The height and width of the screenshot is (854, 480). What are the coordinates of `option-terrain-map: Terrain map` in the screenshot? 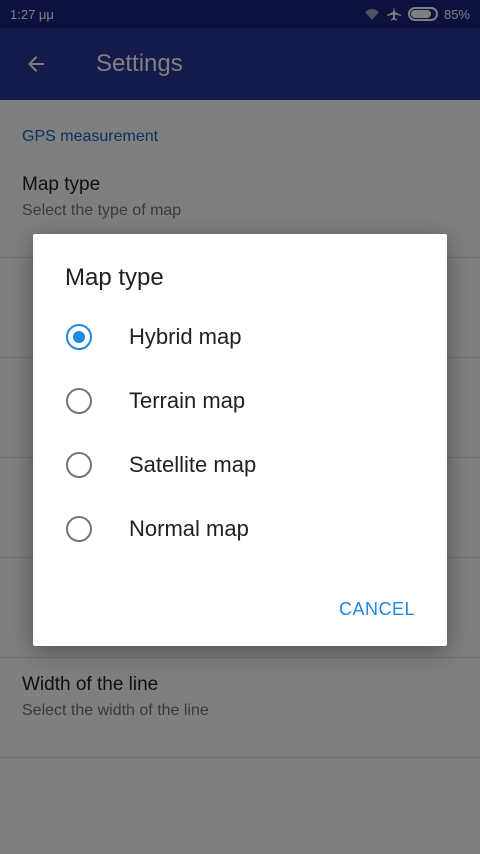 It's located at (240, 401).